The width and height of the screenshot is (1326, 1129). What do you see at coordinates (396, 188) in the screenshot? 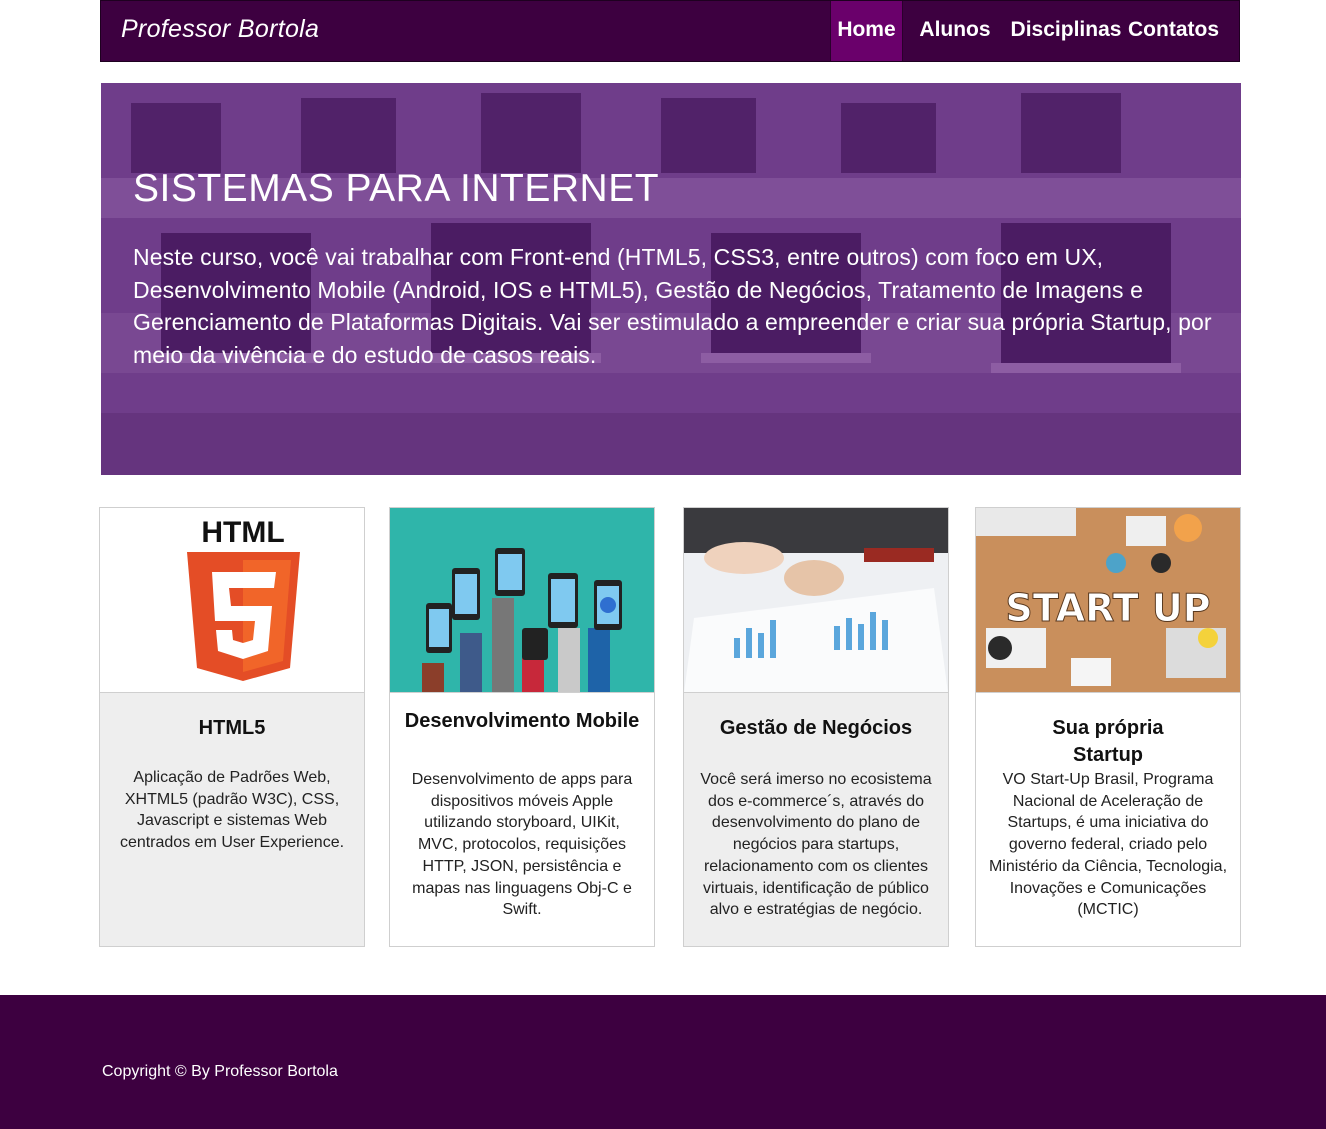
I see `hero-title: SISTEMAS PARA INTERNET` at bounding box center [396, 188].